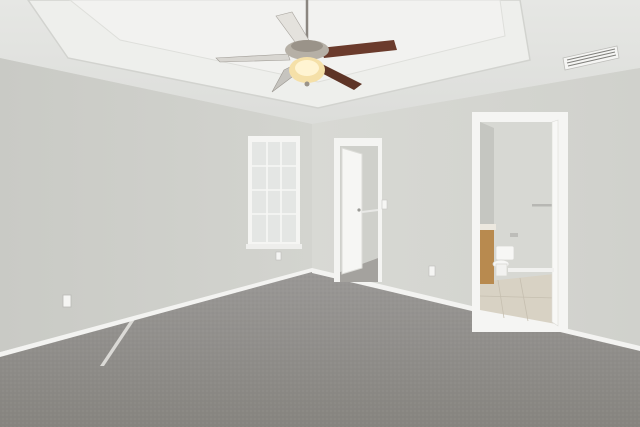 This screenshot has height=427, width=640. I want to click on bathroom-door-panel, so click(555, 223).